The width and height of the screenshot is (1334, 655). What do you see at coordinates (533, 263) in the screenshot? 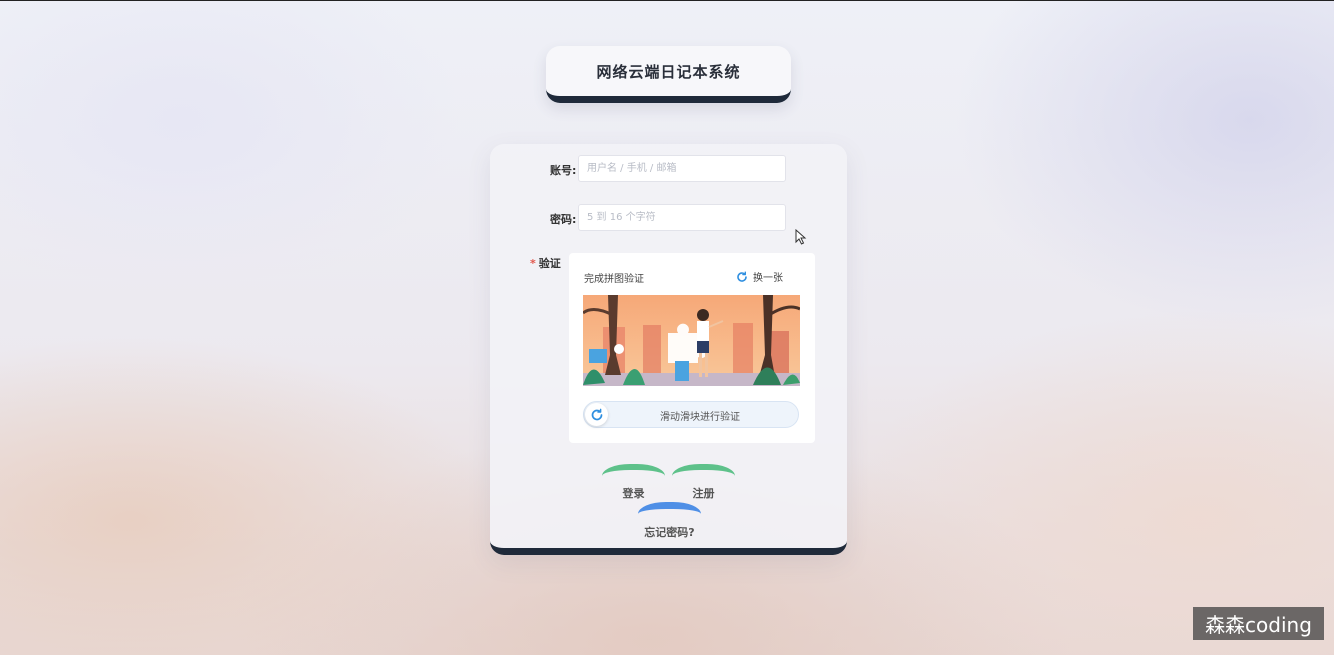
I see `required-mark: *` at bounding box center [533, 263].